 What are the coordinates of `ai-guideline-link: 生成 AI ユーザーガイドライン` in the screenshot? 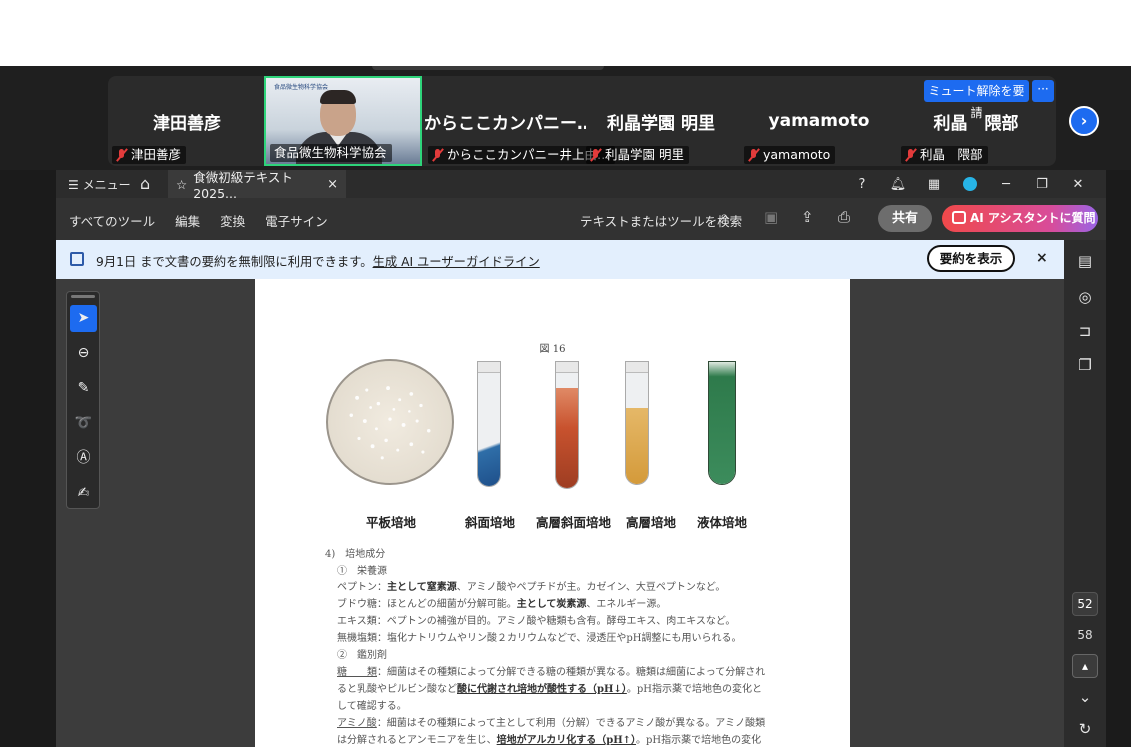 It's located at (456, 262).